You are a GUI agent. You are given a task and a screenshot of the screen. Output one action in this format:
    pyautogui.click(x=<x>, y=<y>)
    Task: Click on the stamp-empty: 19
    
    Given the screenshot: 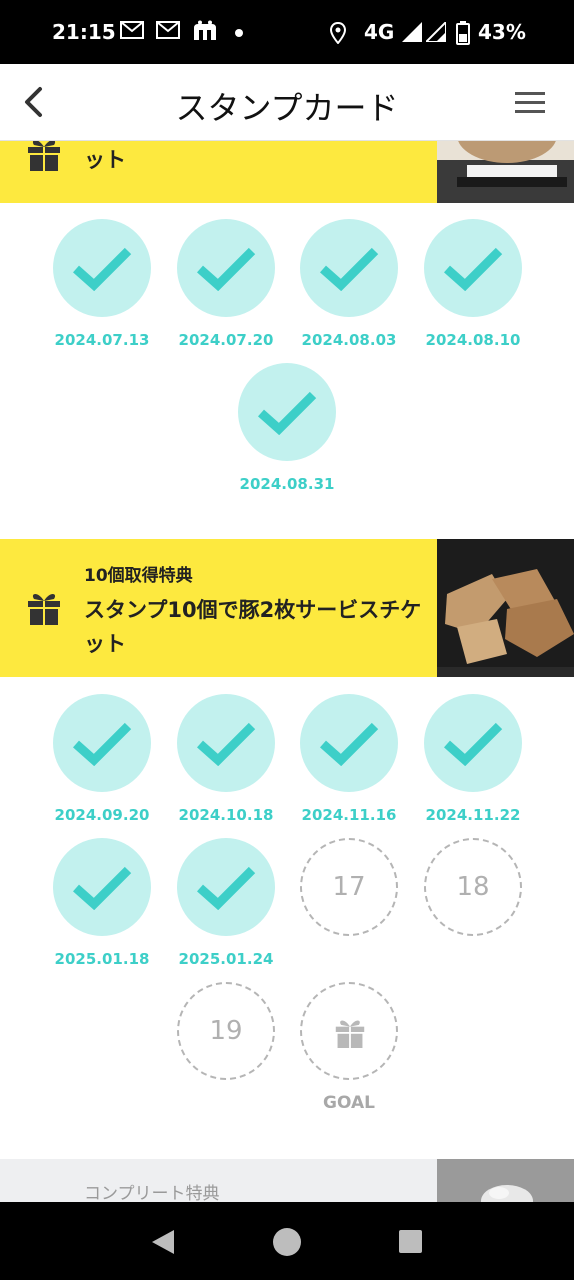 What is the action you would take?
    pyautogui.click(x=226, y=1031)
    